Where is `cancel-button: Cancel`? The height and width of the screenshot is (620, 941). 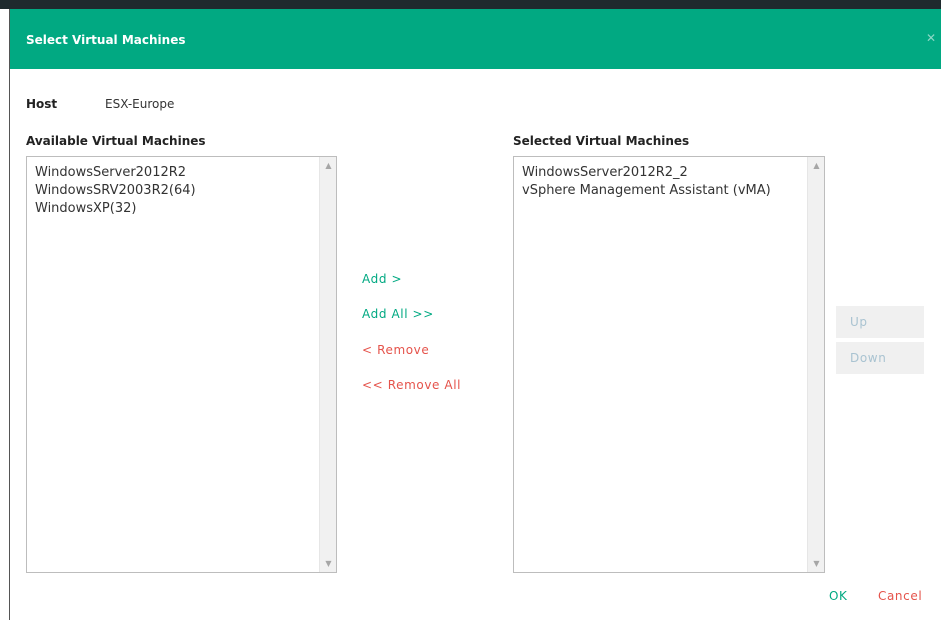
cancel-button: Cancel is located at coordinates (900, 596).